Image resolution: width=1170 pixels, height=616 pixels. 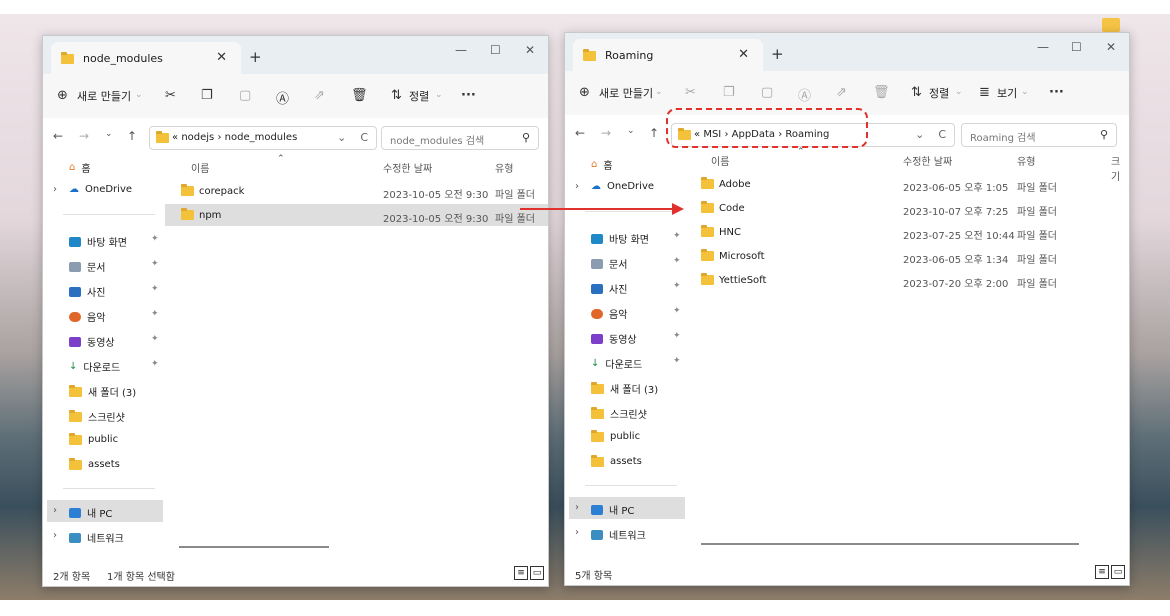 I want to click on sort-icon: ⇅, so click(x=396, y=95).